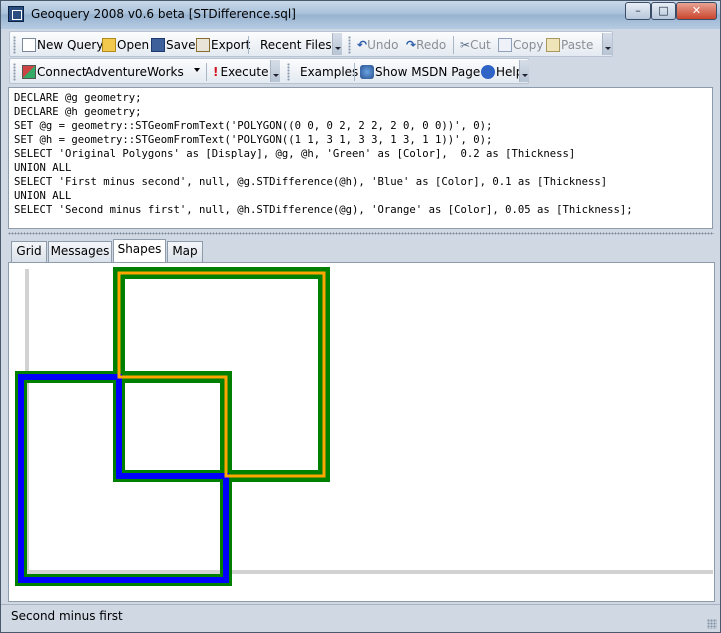 This screenshot has width=721, height=633. Describe the element at coordinates (502, 72) in the screenshot. I see `help-button: Help` at that location.